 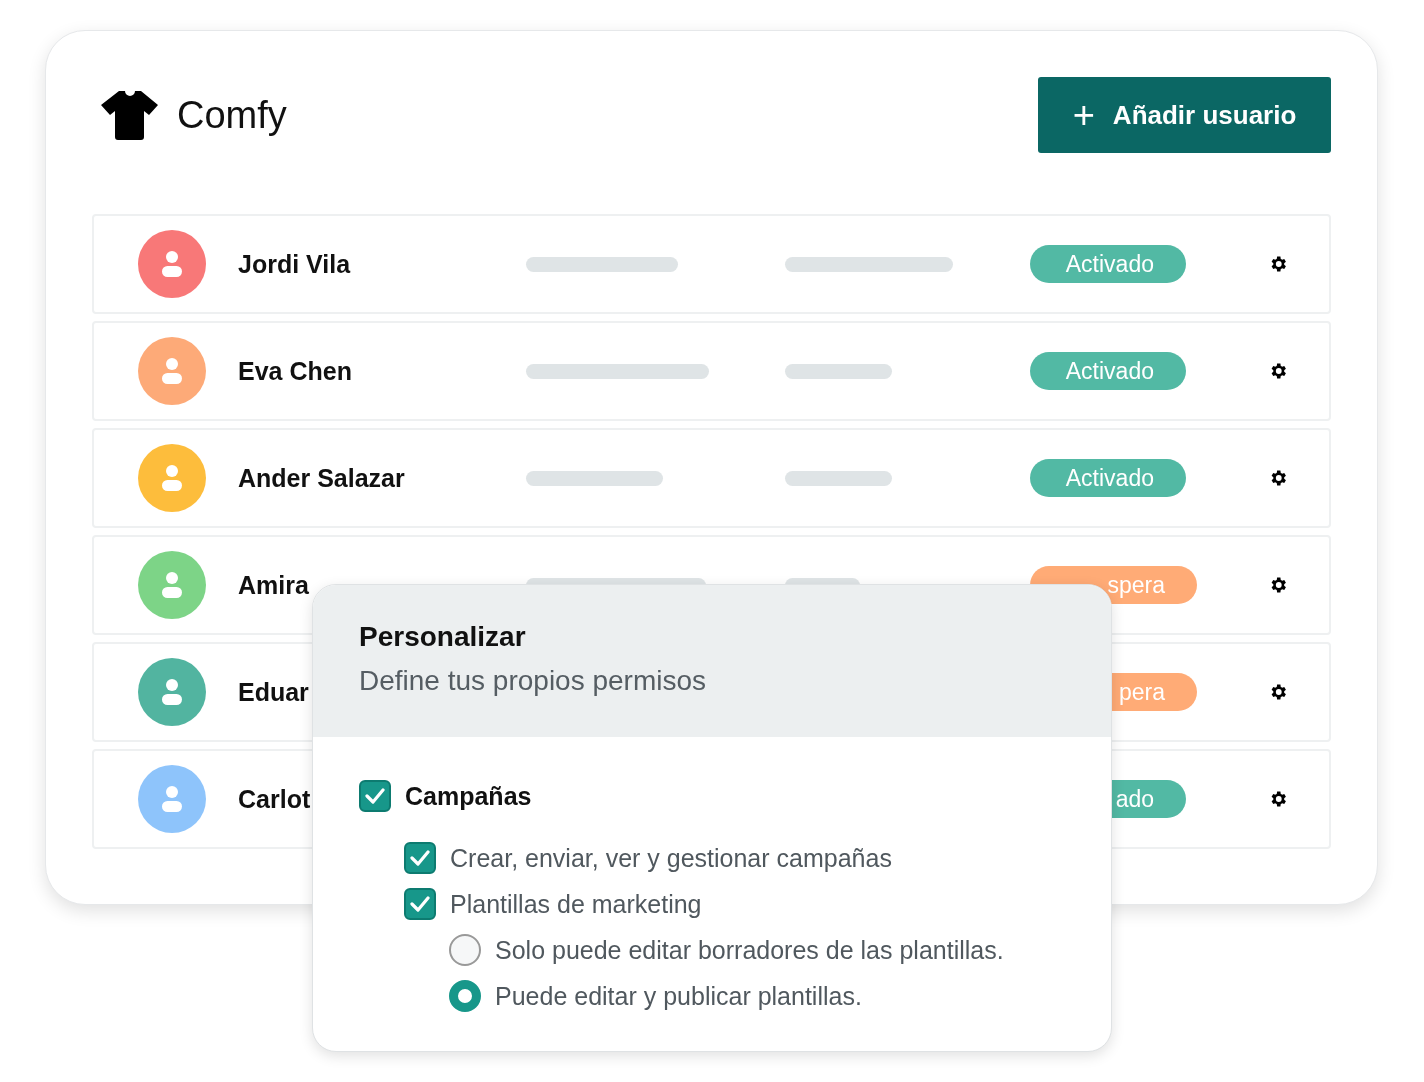 What do you see at coordinates (294, 264) in the screenshot?
I see `user-name: Jordi Vila` at bounding box center [294, 264].